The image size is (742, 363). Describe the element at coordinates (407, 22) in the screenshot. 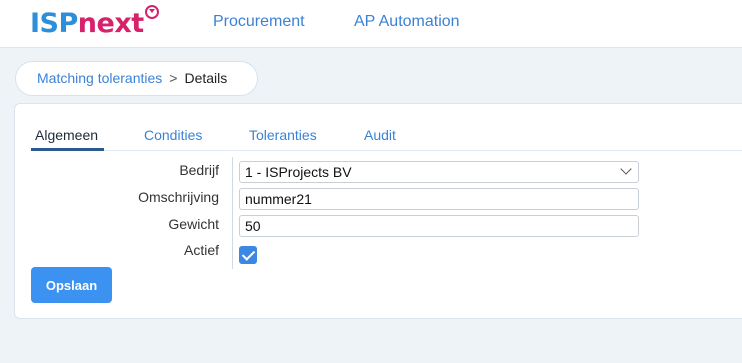

I see `nav-ap-automation: AP Automation` at that location.